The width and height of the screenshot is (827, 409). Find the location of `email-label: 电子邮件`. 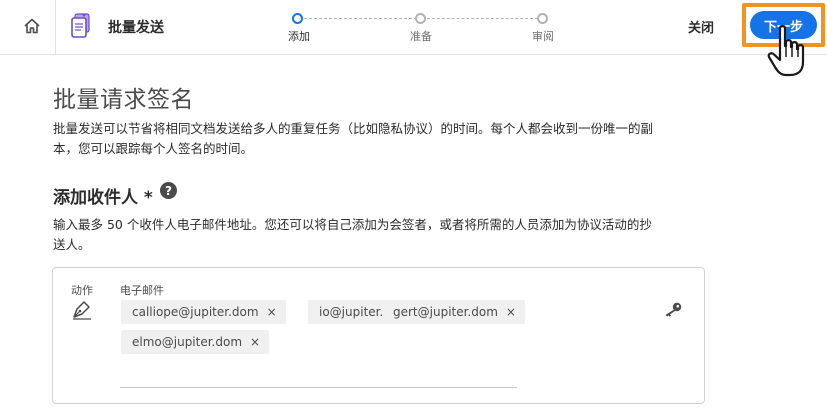

email-label: 电子邮件 is located at coordinates (142, 290).